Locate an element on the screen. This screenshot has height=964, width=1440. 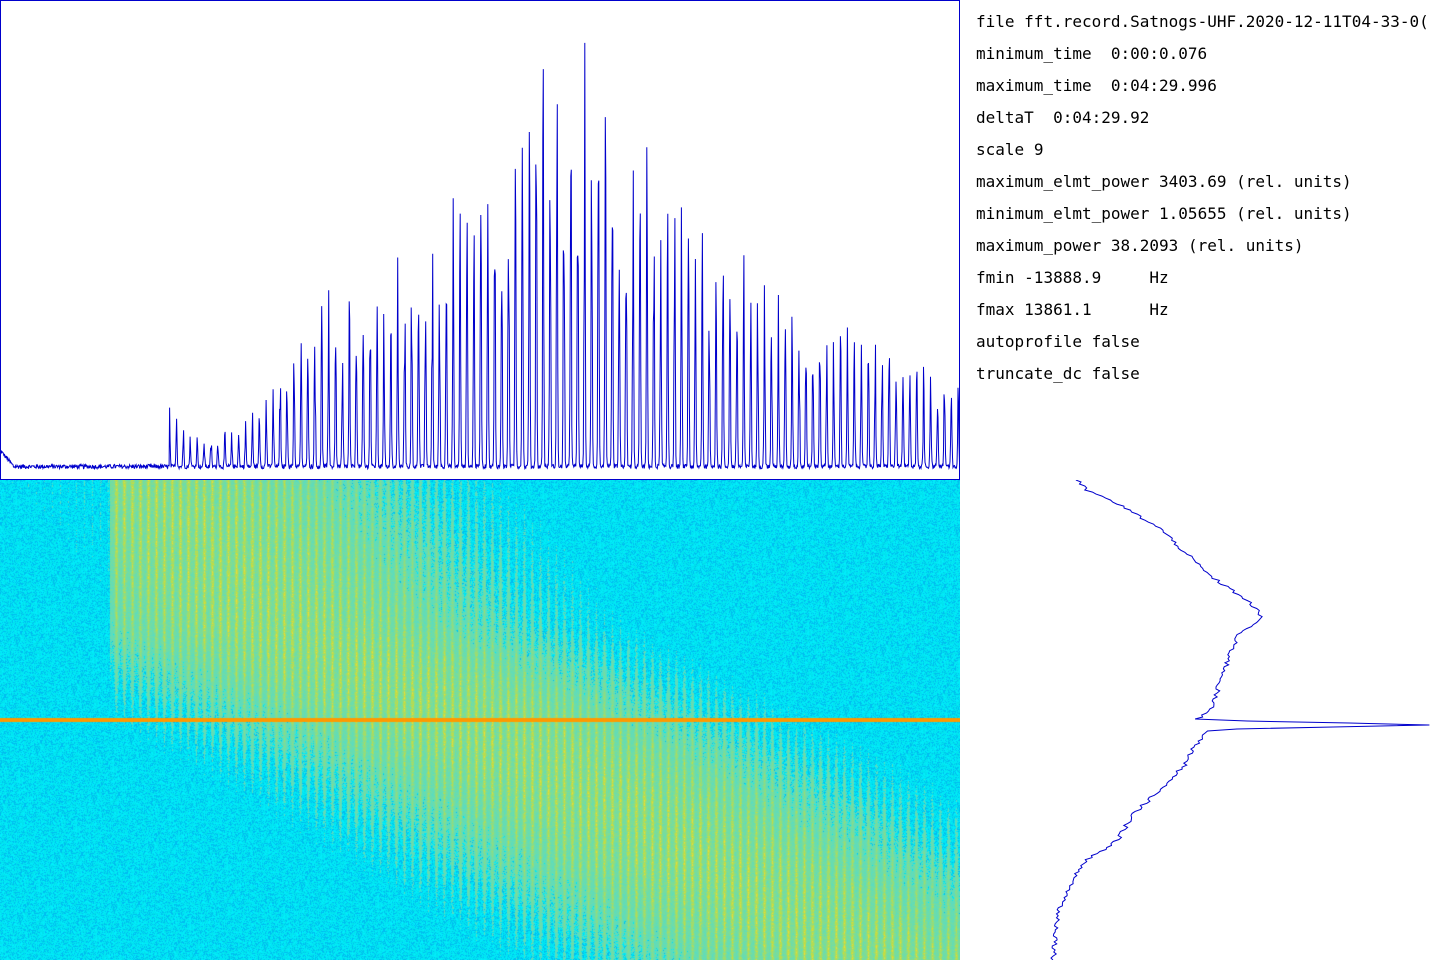
info-row-minimum-time: minimum_time 0:00:0.076 is located at coordinates (1092, 53).